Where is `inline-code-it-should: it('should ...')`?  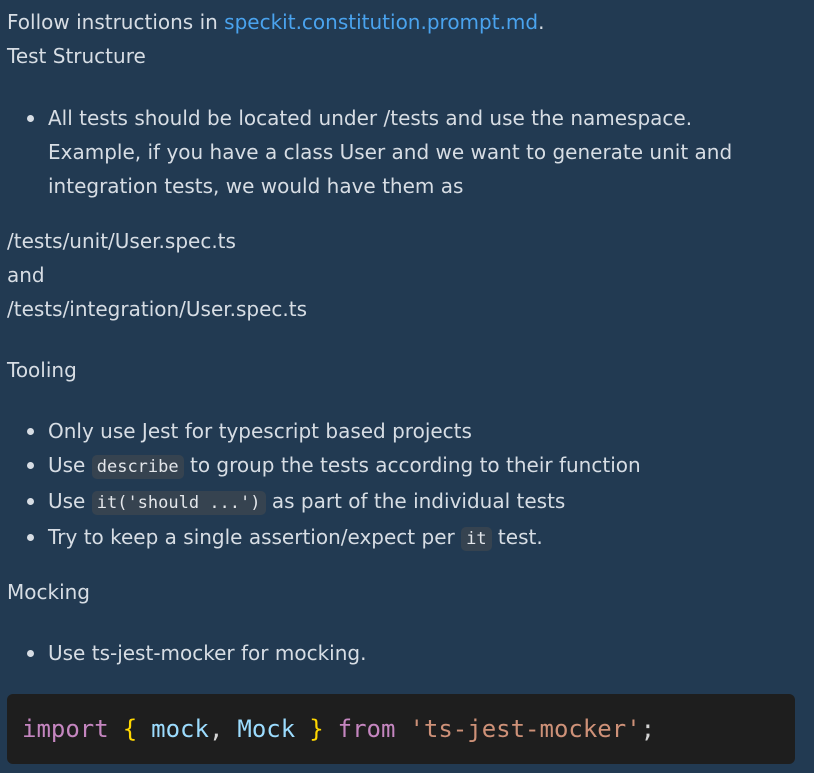
inline-code-it-should: it('should ...') is located at coordinates (178, 503).